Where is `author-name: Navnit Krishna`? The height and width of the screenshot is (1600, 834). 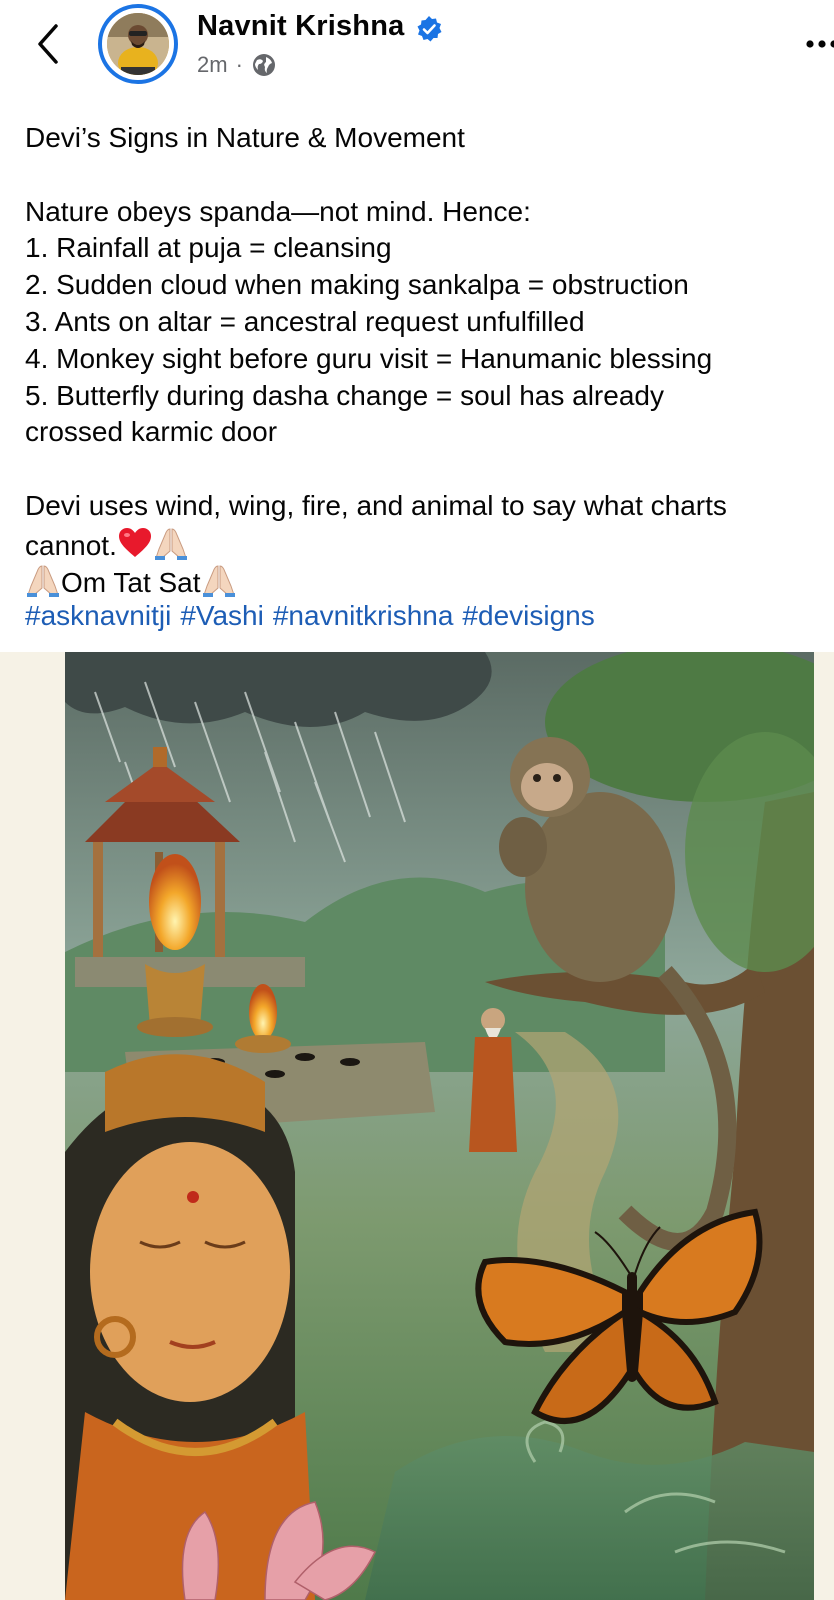 author-name: Navnit Krishna is located at coordinates (300, 26).